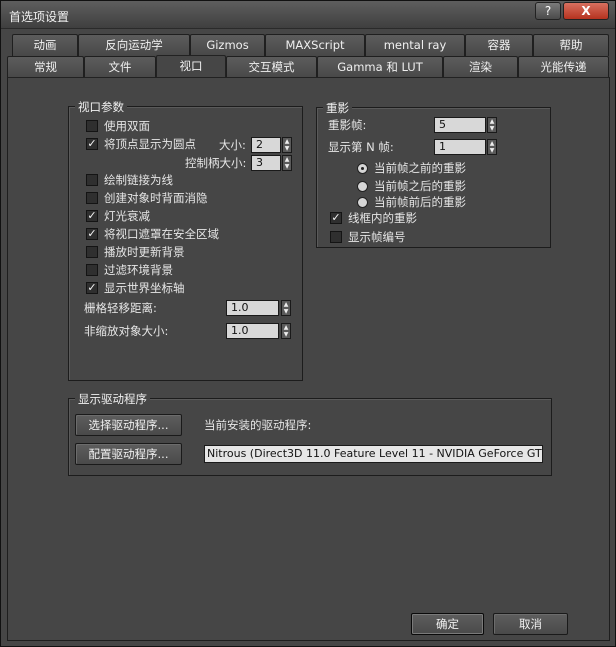 This screenshot has height=647, width=616. What do you see at coordinates (112, 399) in the screenshot?
I see `display-driver-title: 显示驱动程序` at bounding box center [112, 399].